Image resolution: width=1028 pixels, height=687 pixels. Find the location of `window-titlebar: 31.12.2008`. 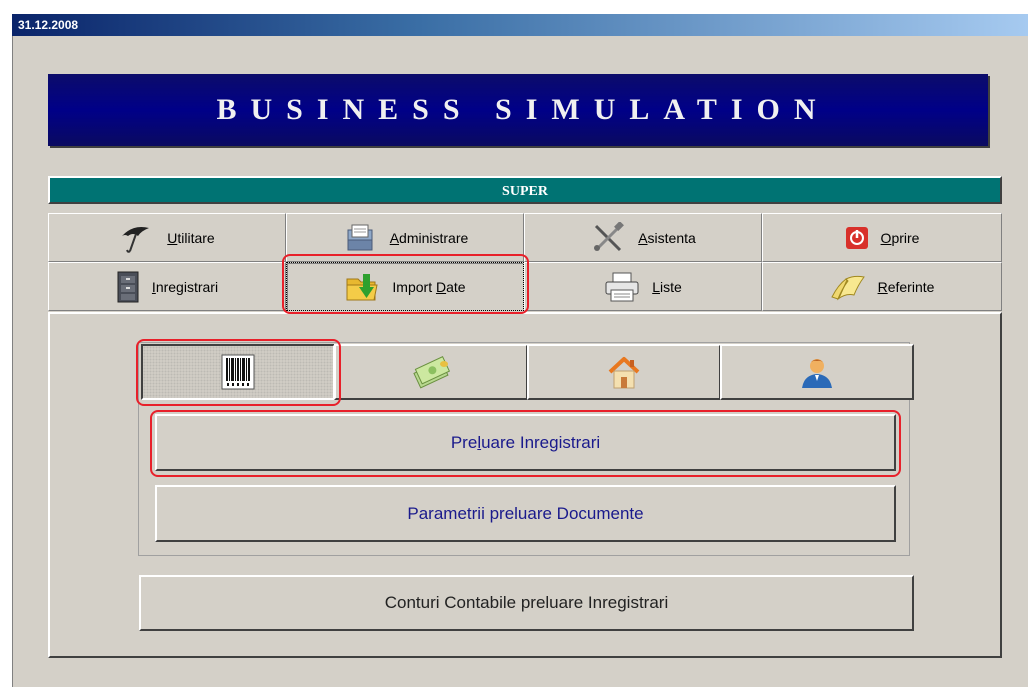

window-titlebar: 31.12.2008 is located at coordinates (520, 25).